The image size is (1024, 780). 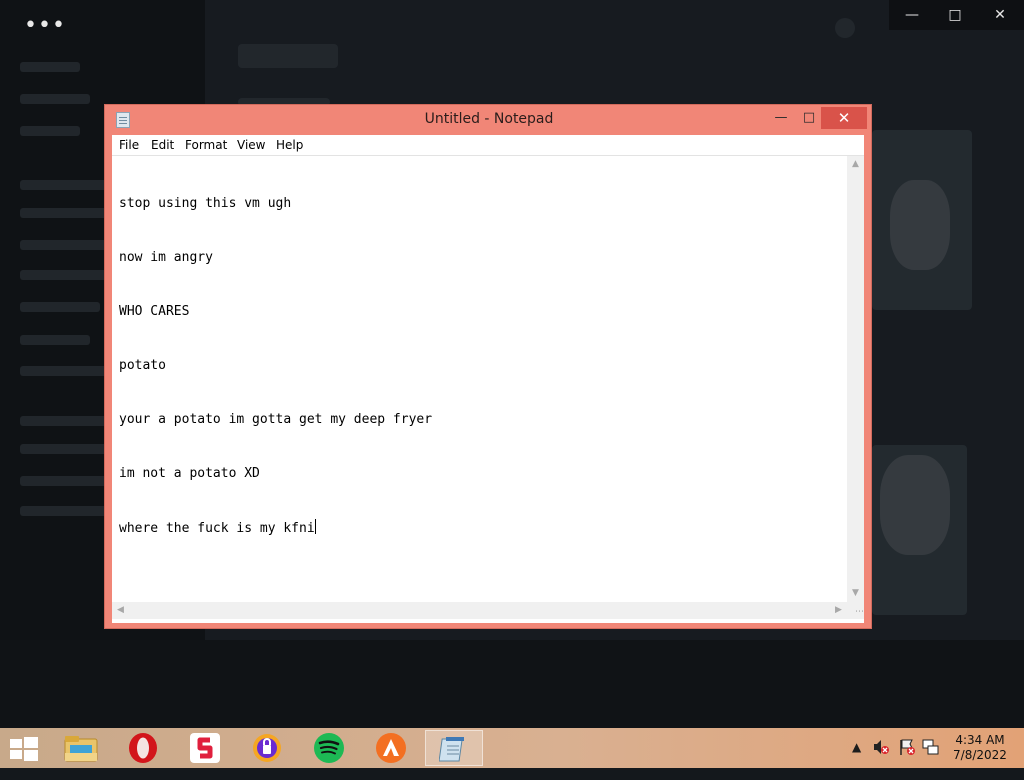 What do you see at coordinates (980, 755) in the screenshot?
I see `clock-date: 7/8/2022` at bounding box center [980, 755].